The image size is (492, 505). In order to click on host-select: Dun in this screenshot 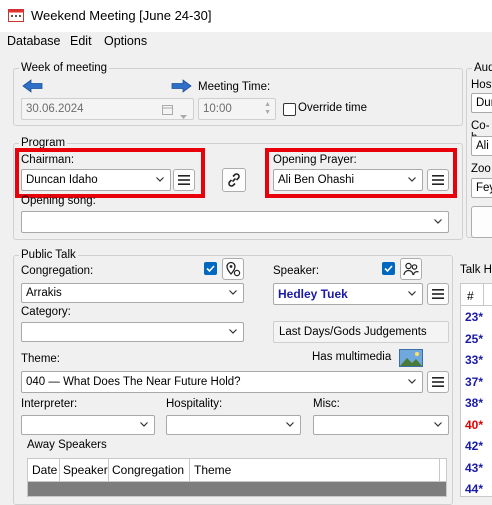, I will do `click(481, 103)`.